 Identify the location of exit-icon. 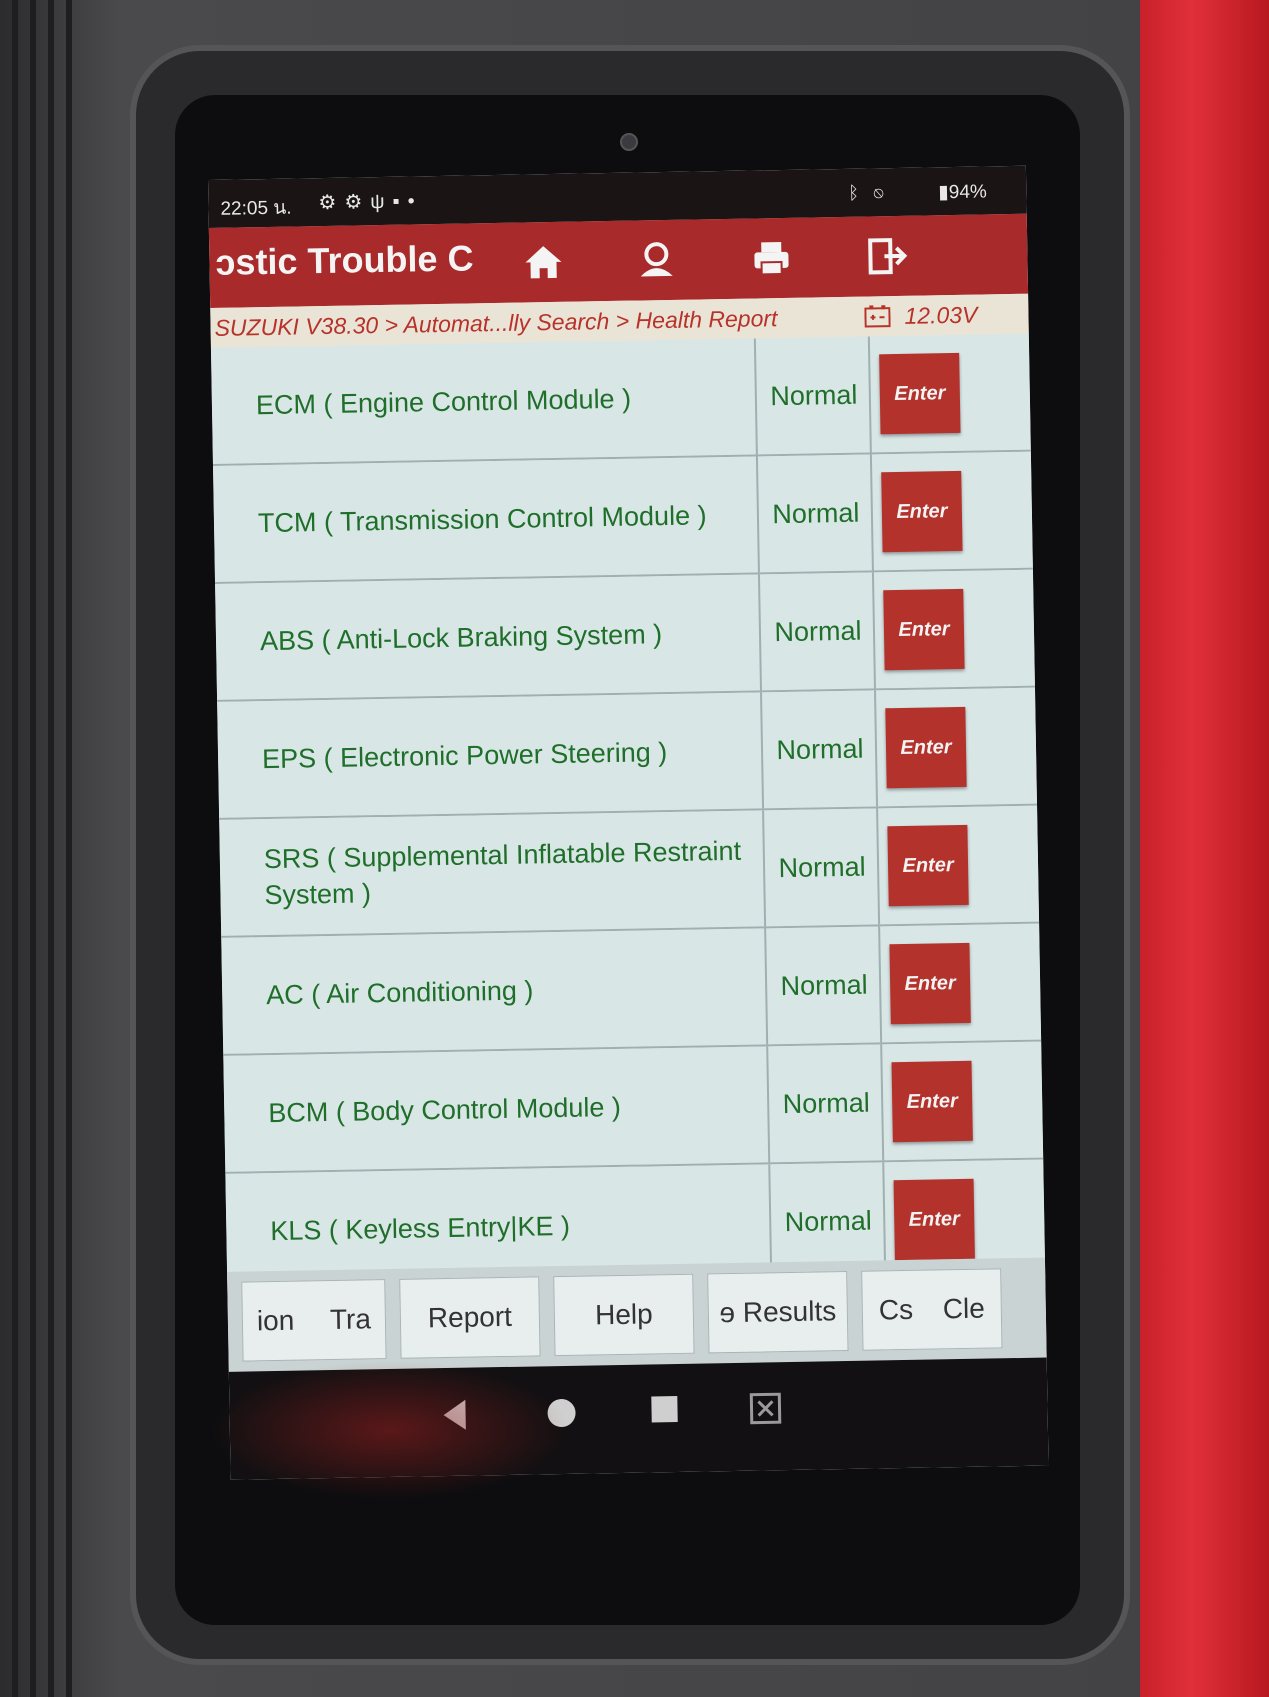
(886, 256).